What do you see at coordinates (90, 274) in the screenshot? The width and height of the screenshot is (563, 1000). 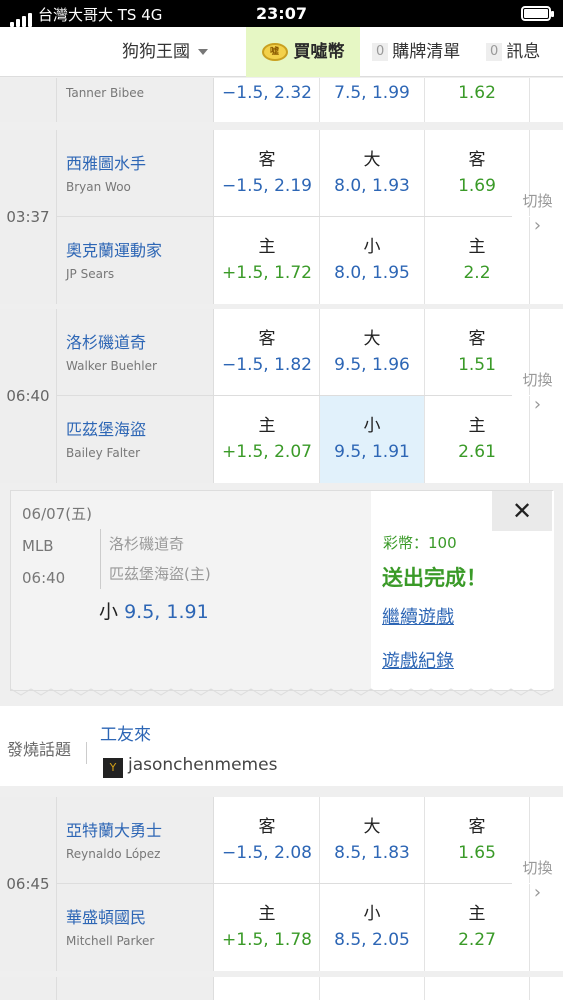 I see `pitcher-name: JP Sears` at bounding box center [90, 274].